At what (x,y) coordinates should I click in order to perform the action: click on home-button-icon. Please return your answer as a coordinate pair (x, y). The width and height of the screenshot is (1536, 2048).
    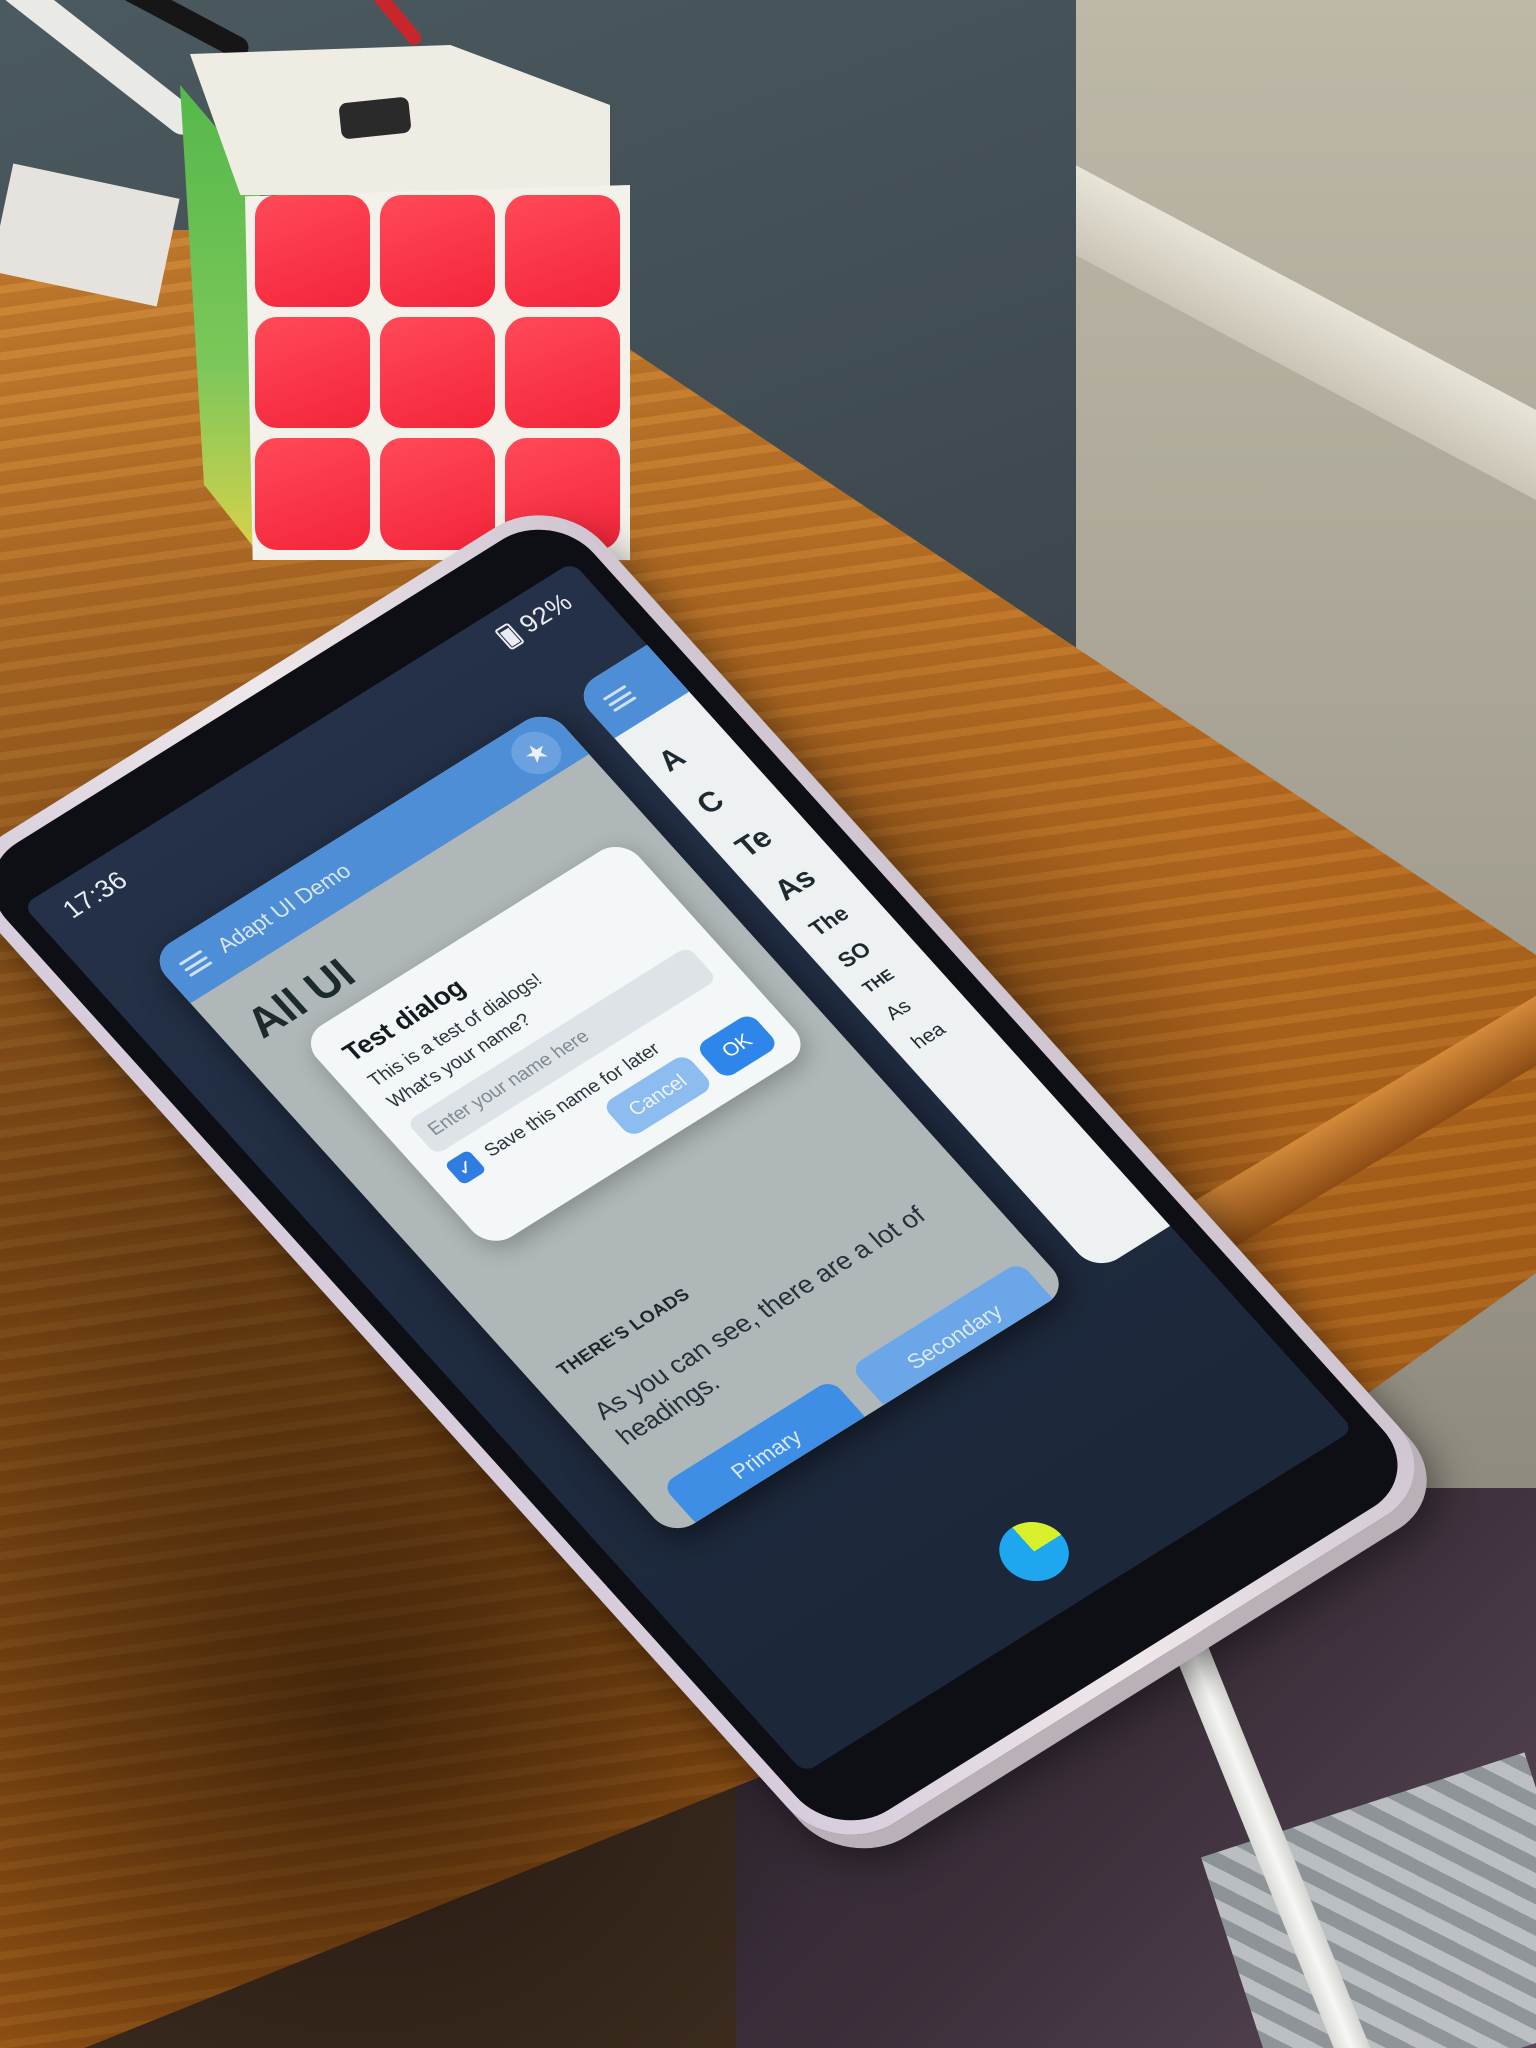
    Looking at the image, I should click on (1034, 1551).